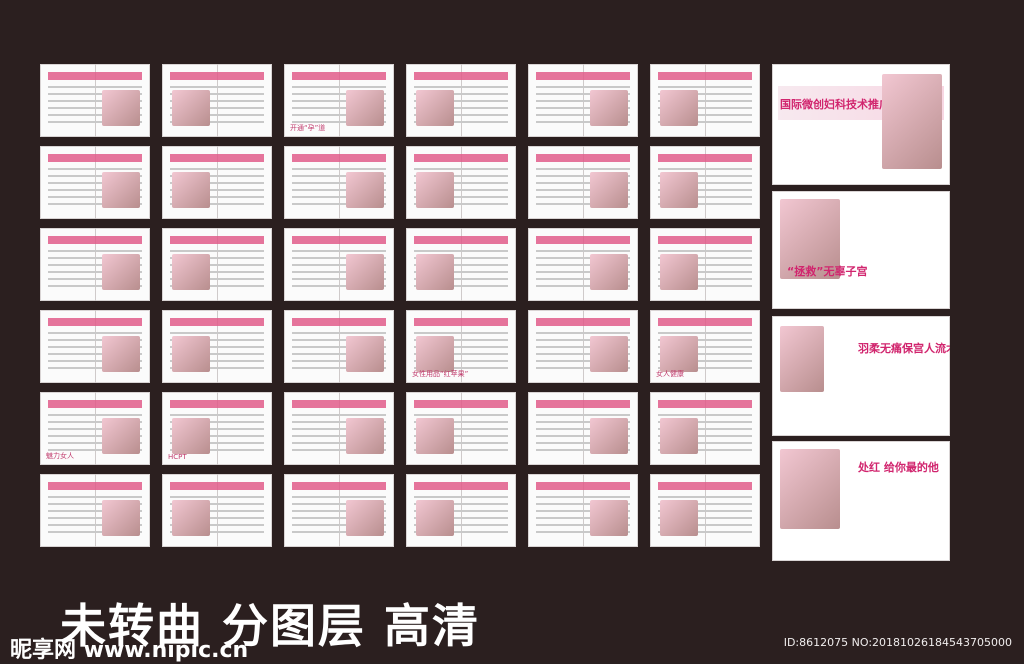 The height and width of the screenshot is (664, 1024). I want to click on hero-card-4: 处红 给你最的他, so click(861, 501).